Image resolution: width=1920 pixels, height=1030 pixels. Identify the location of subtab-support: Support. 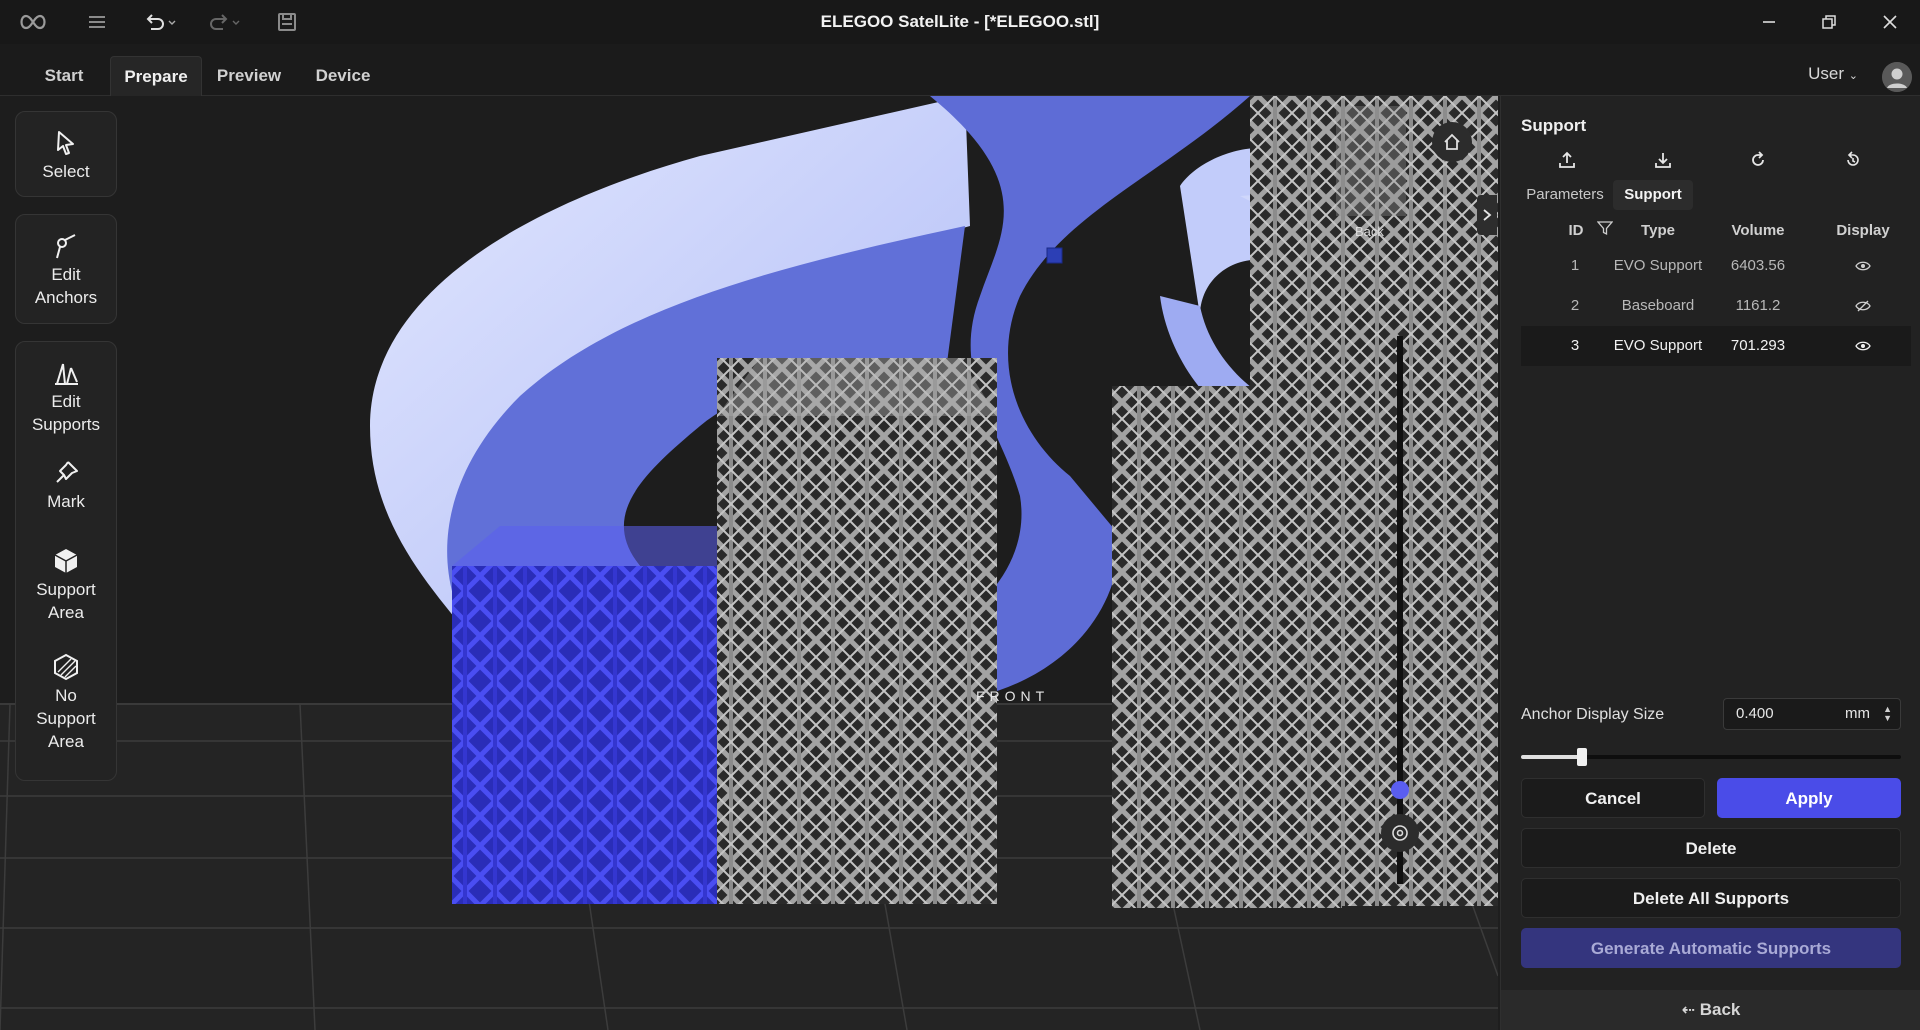
(1653, 195).